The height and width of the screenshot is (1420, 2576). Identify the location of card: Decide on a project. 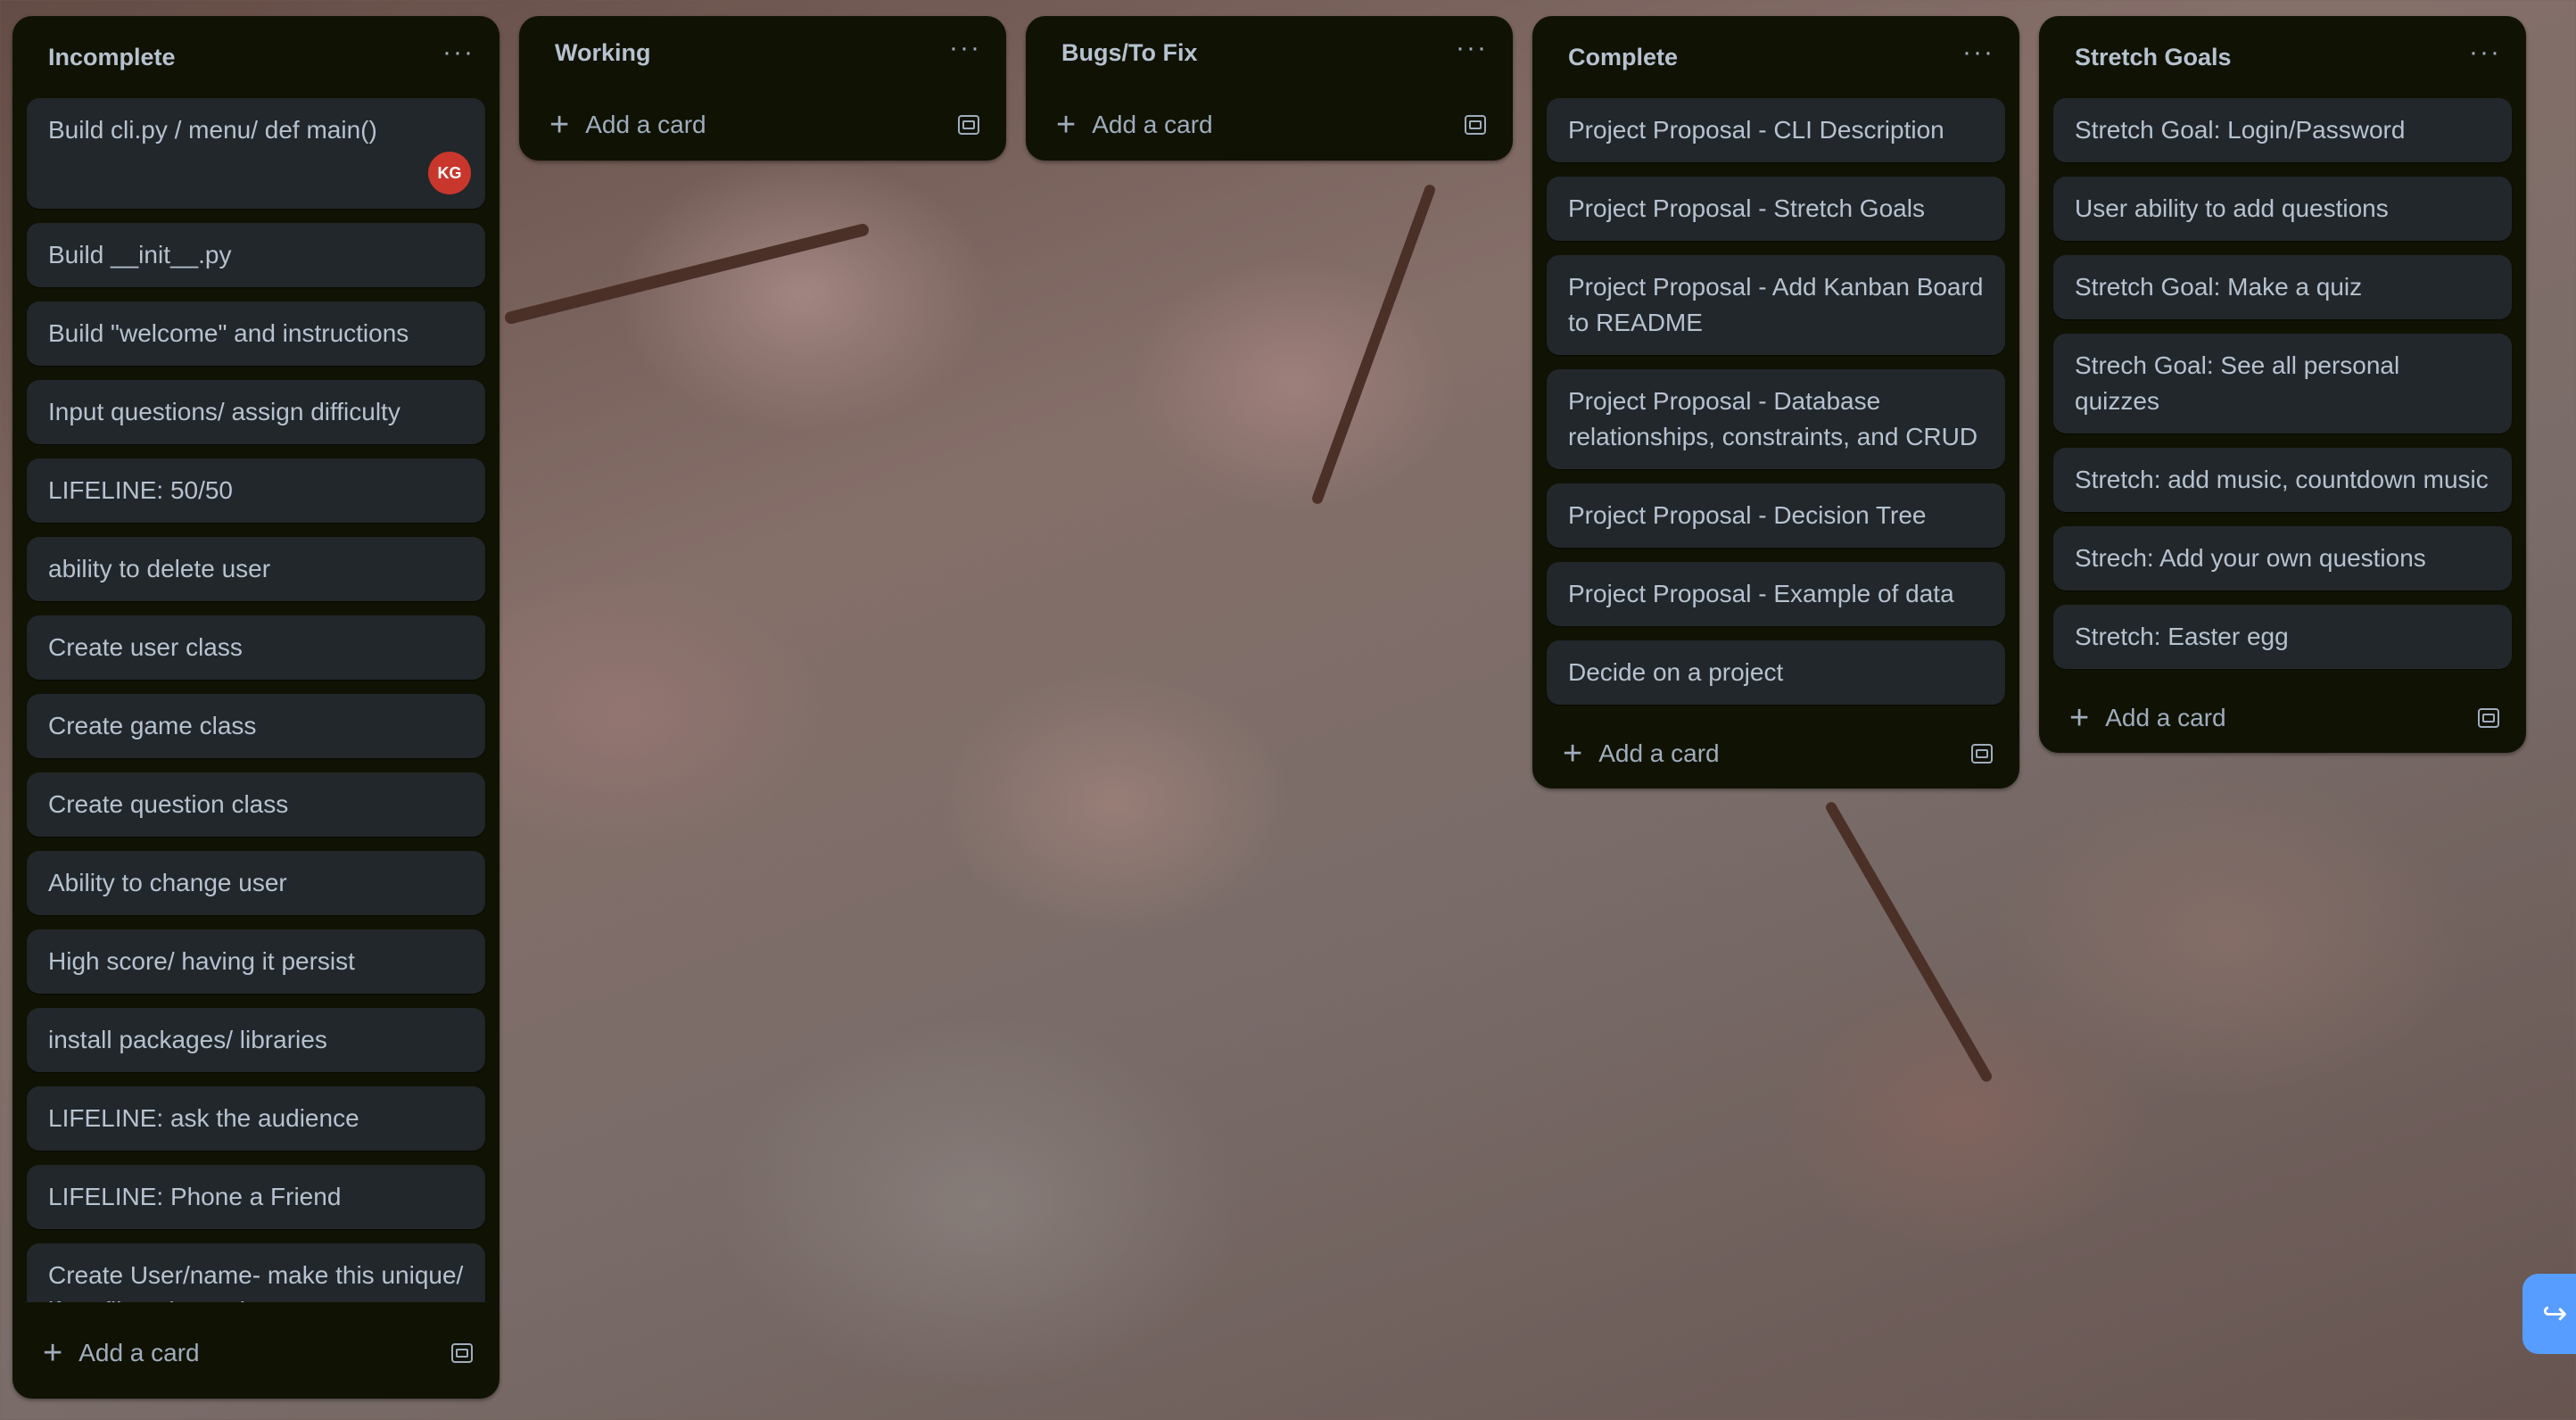
(1776, 673).